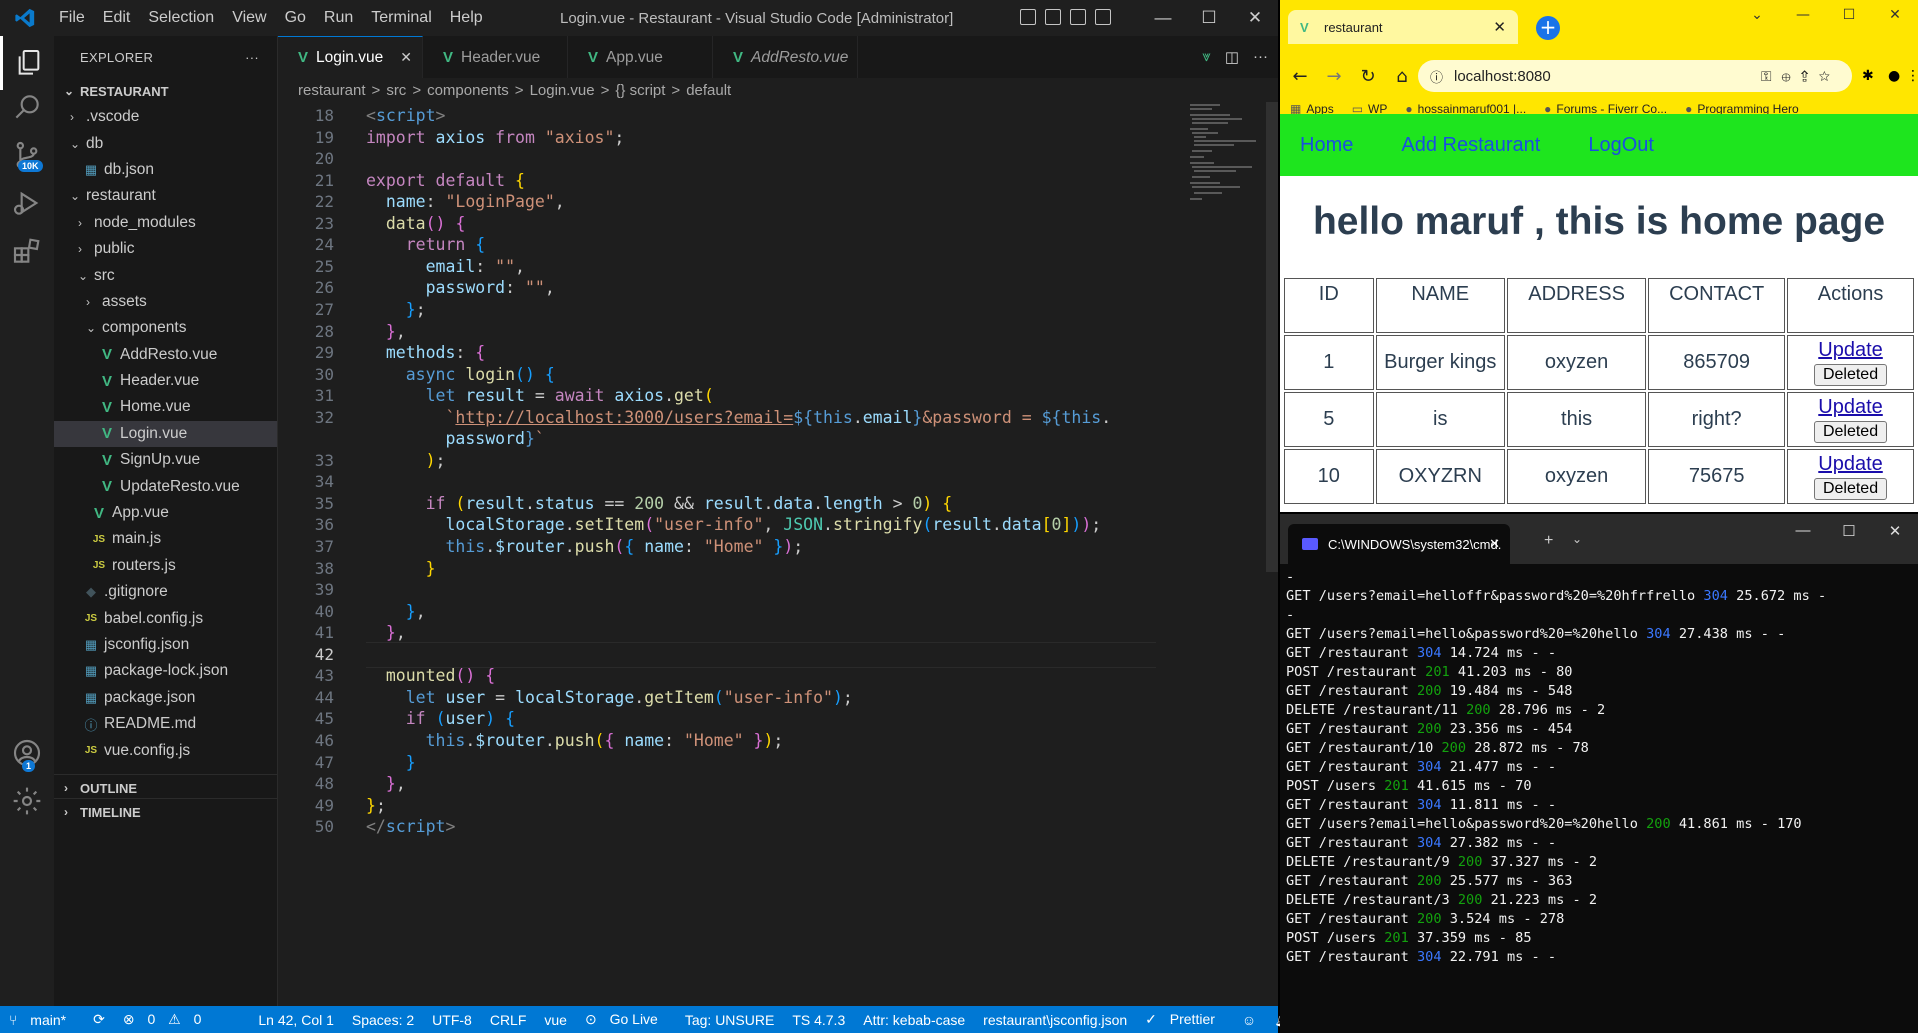 The image size is (1918, 1033). What do you see at coordinates (1868, 76) in the screenshot?
I see `extensions-icon: ✱` at bounding box center [1868, 76].